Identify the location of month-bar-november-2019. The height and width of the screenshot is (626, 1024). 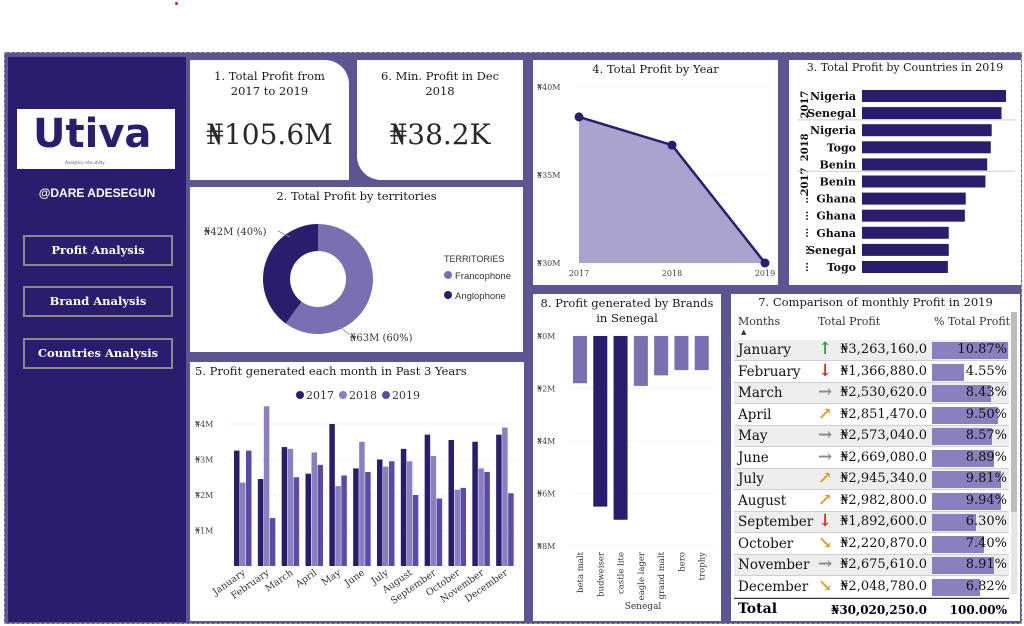
(487, 518).